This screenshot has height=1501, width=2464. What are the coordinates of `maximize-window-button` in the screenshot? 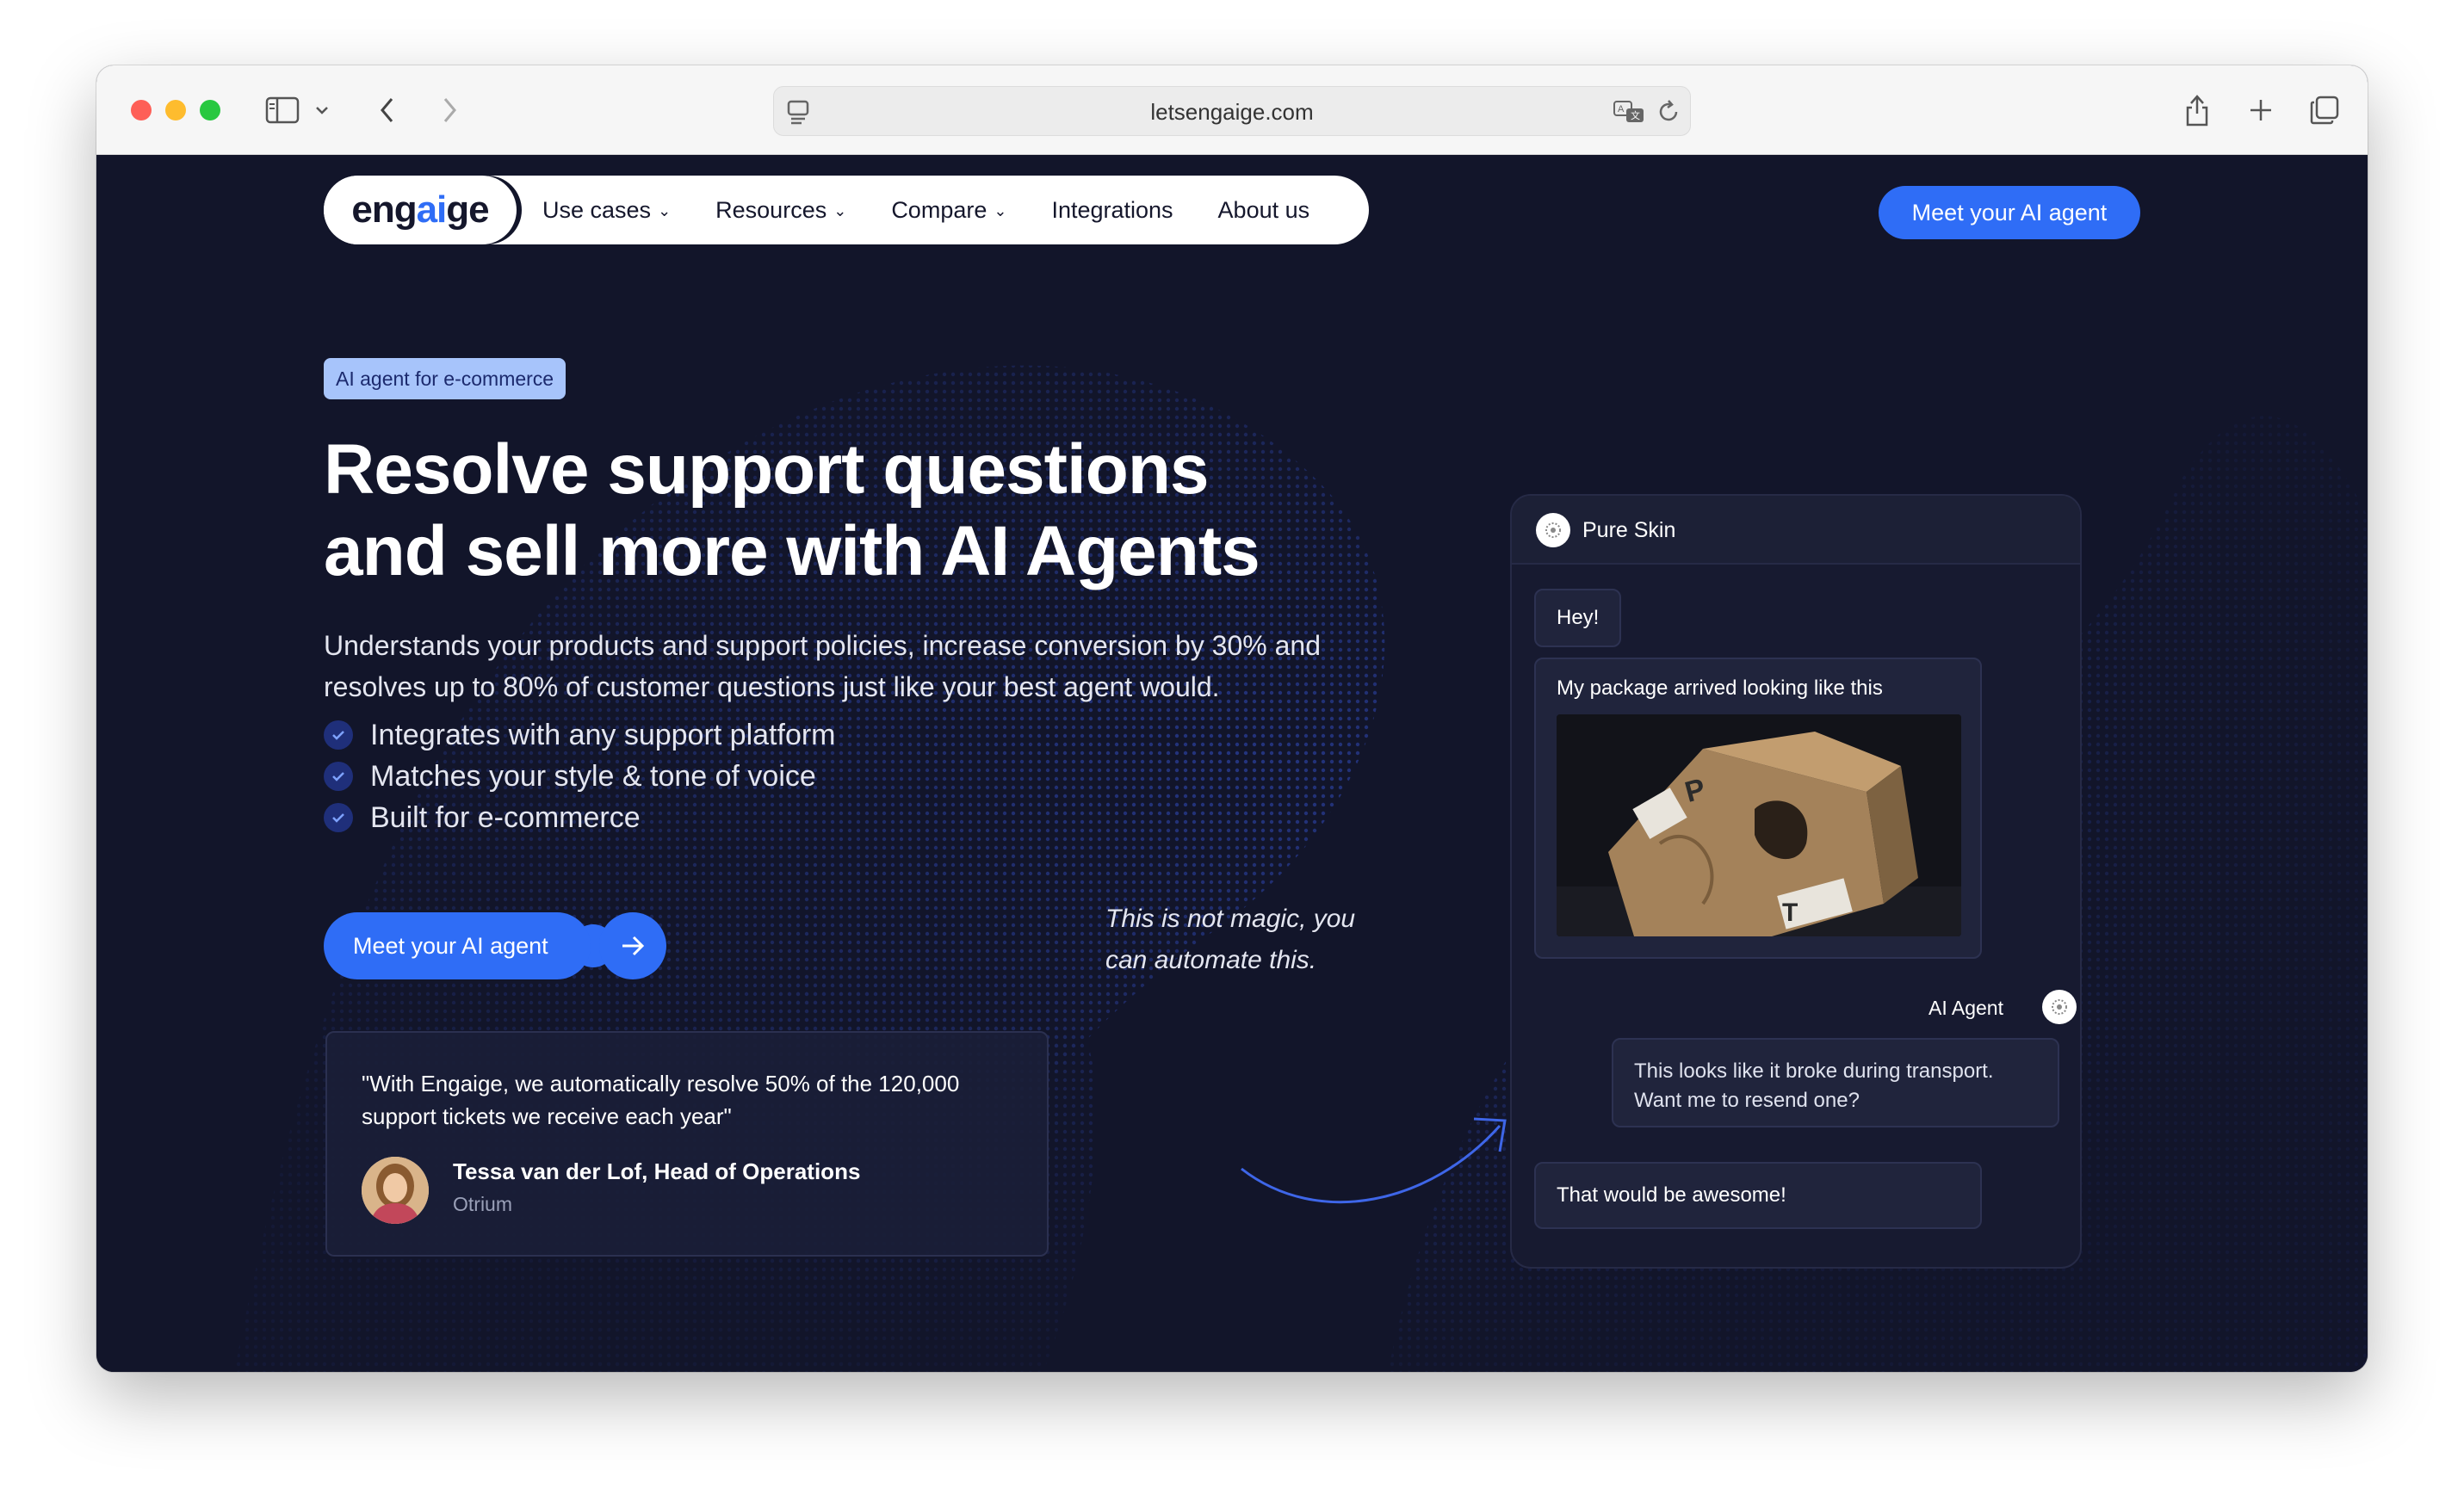 It's located at (210, 110).